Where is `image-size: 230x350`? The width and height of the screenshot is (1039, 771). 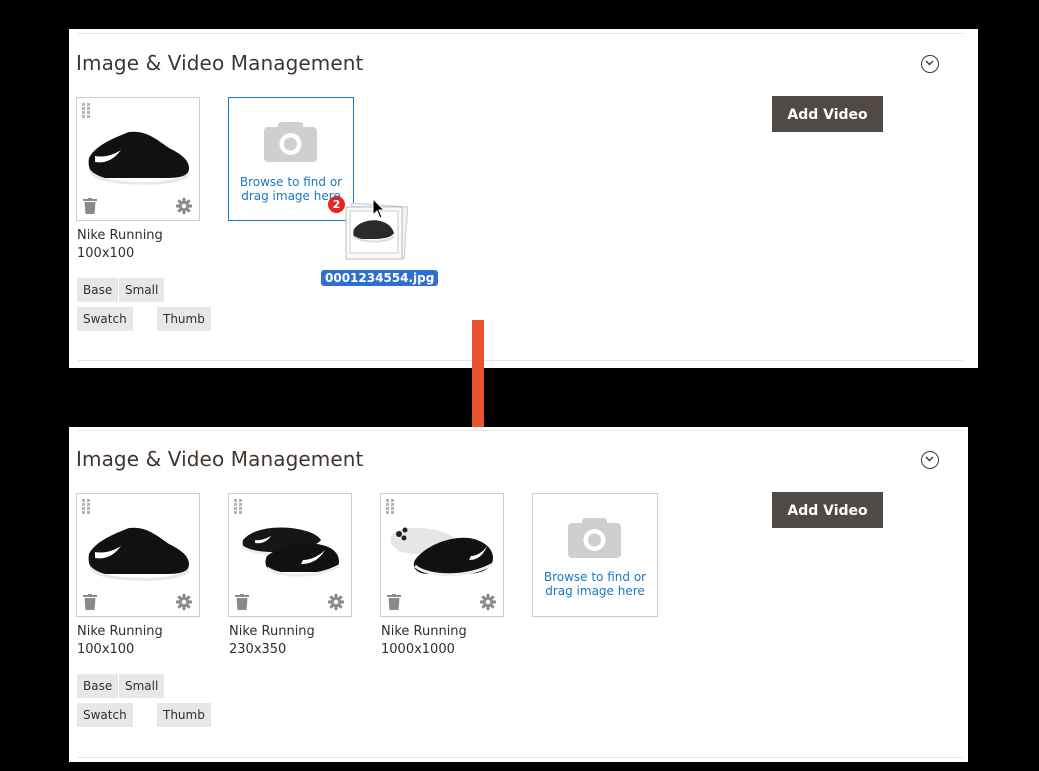 image-size: 230x350 is located at coordinates (258, 649).